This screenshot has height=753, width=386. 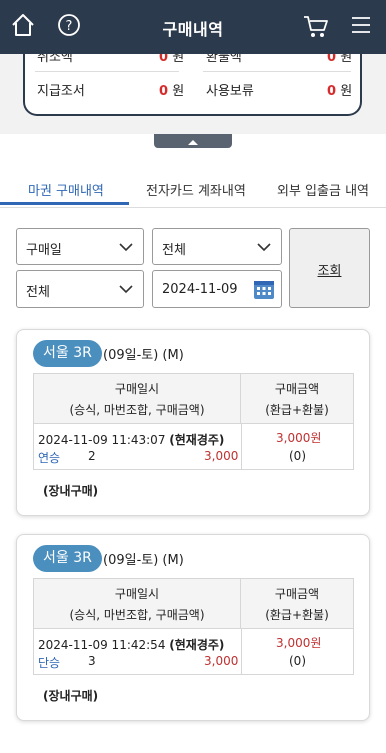 What do you see at coordinates (131, 645) in the screenshot?
I see `purchase-datetime: 2024-11-09 11:42:54 (현재경주)` at bounding box center [131, 645].